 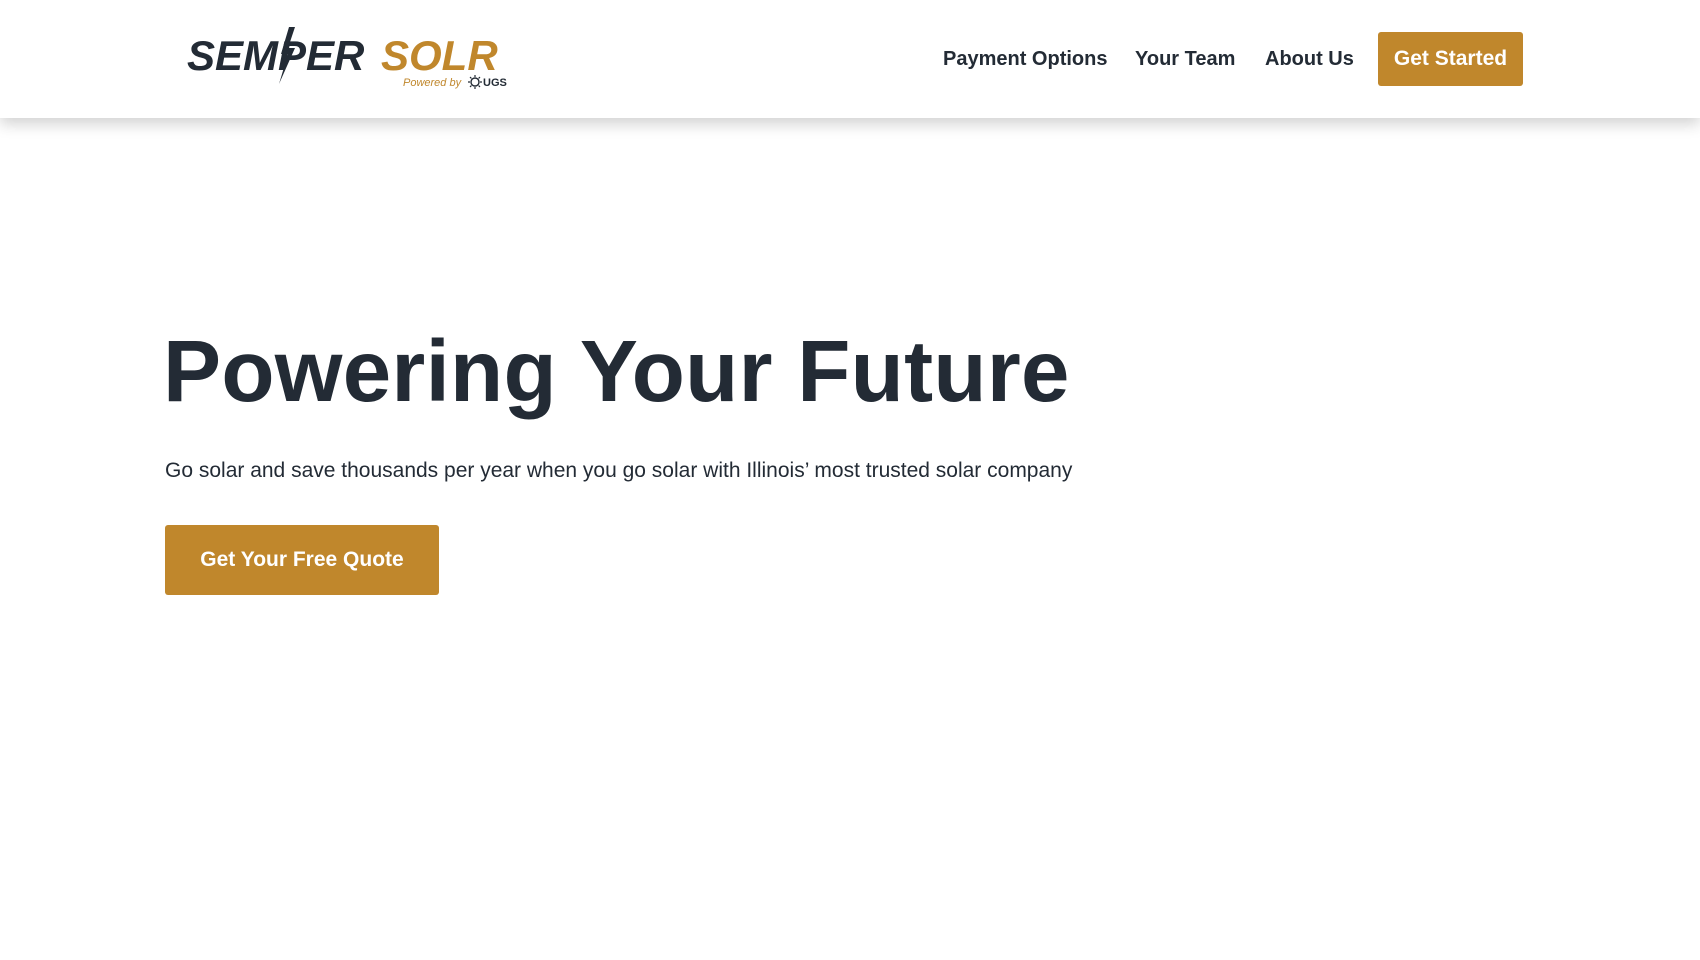 I want to click on nav-payment-options: Payment Options, so click(x=1025, y=59).